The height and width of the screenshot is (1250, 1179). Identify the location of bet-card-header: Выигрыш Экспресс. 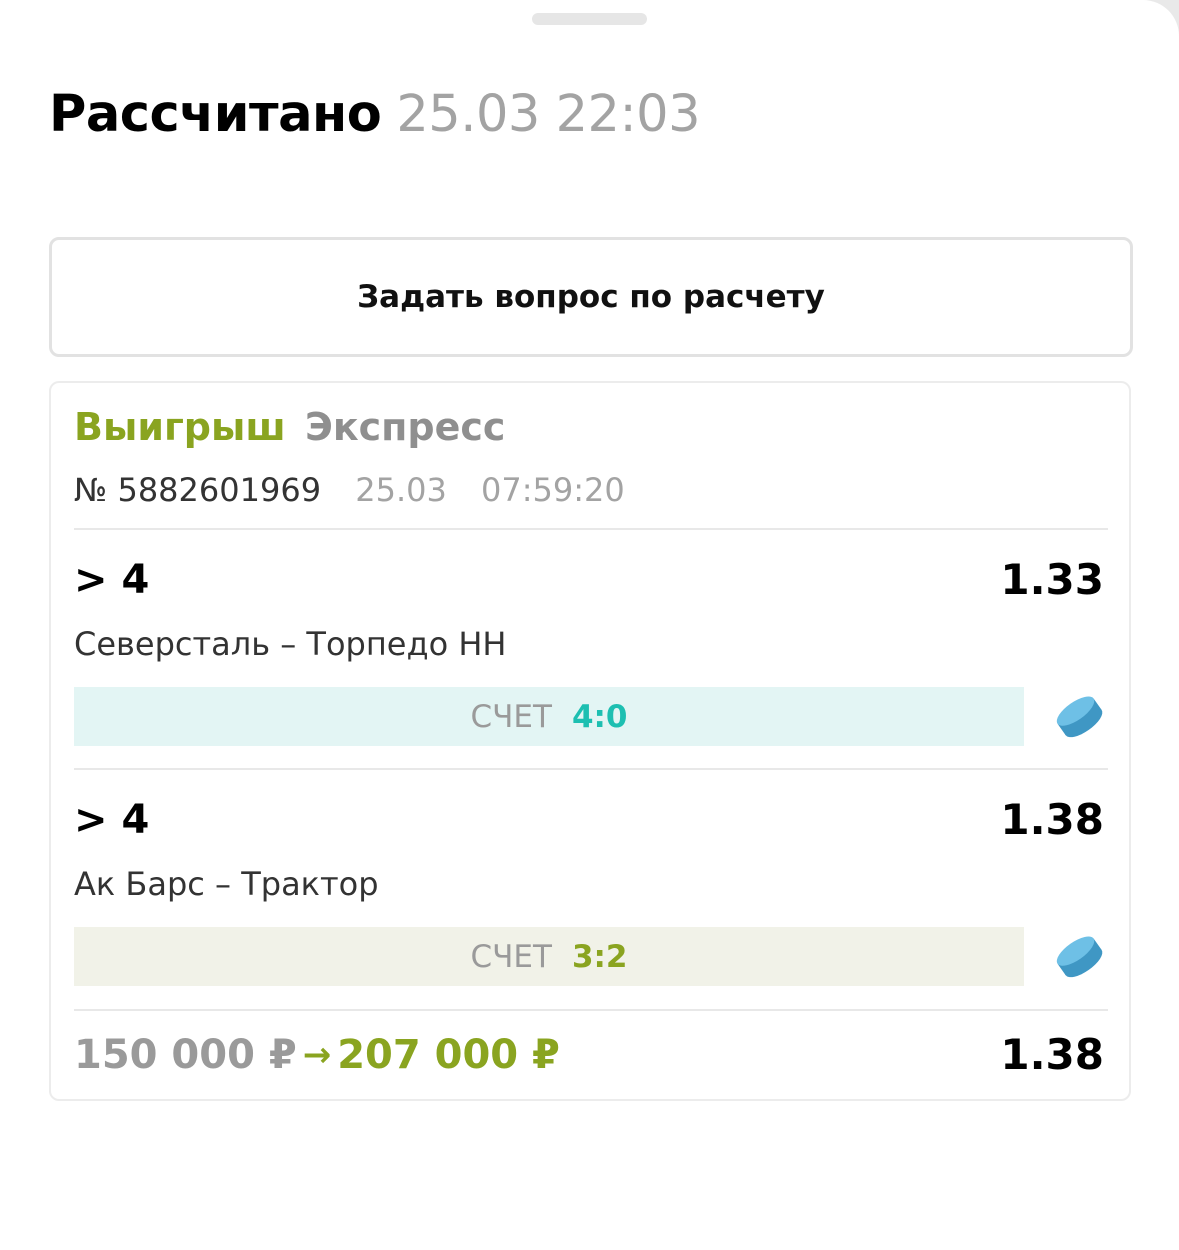
(289, 427).